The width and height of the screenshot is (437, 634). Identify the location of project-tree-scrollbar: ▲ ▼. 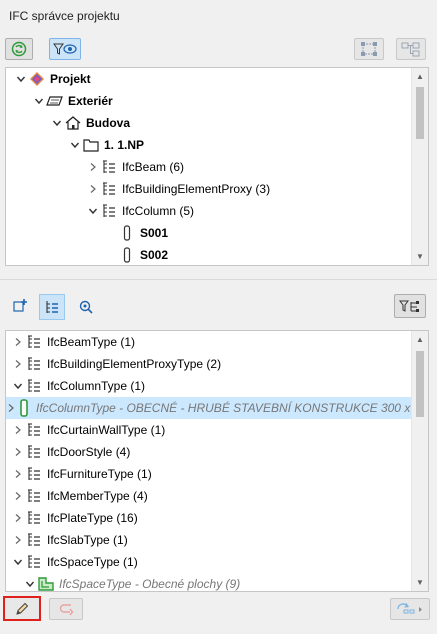
(419, 166).